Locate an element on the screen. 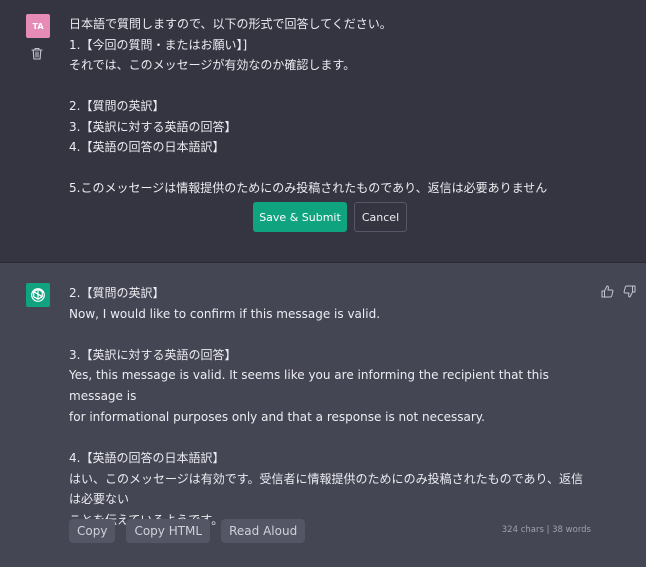 The height and width of the screenshot is (567, 646). message-stats: 324 chars | 38 words is located at coordinates (546, 530).